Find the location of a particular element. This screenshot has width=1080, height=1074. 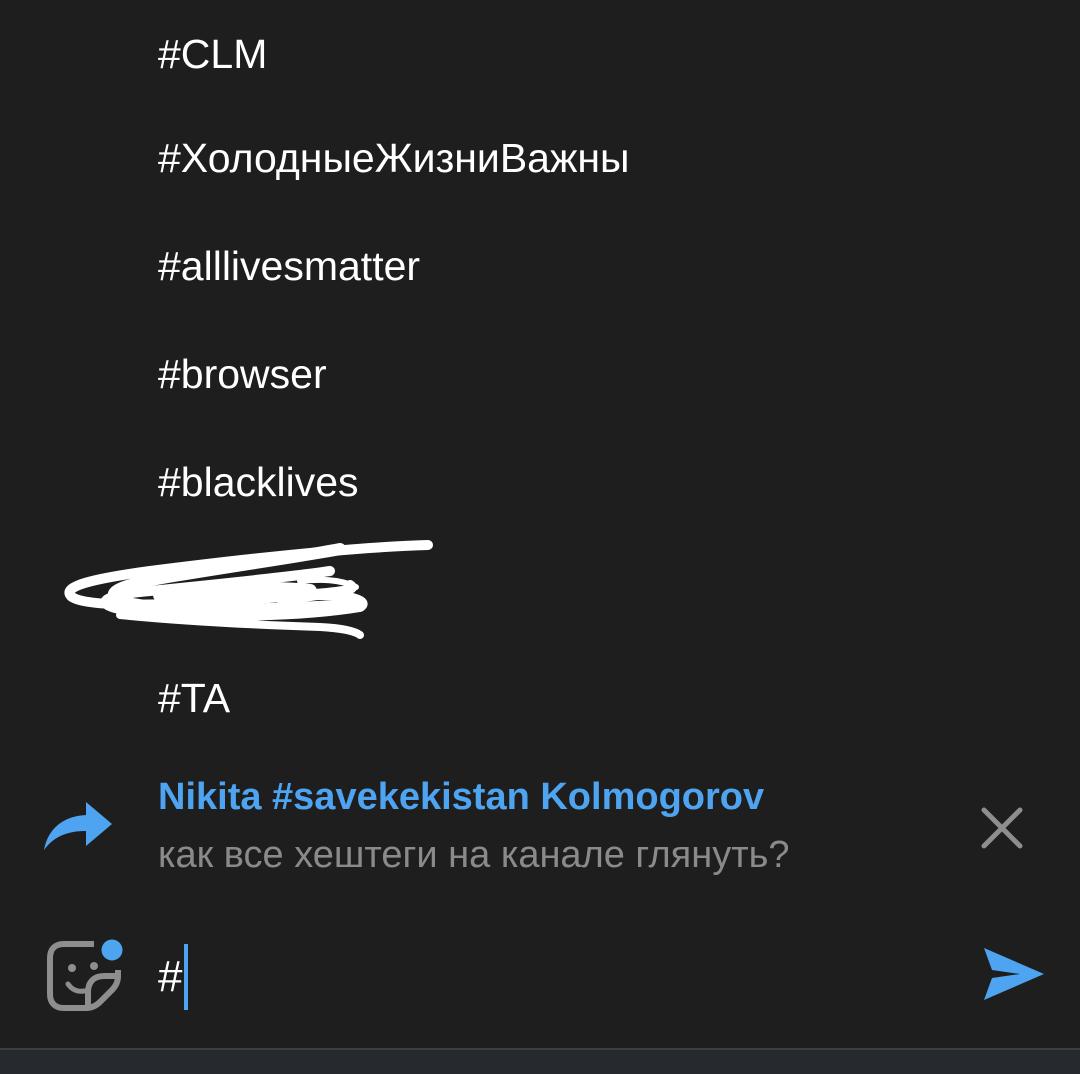

send-icon is located at coordinates (1014, 974).